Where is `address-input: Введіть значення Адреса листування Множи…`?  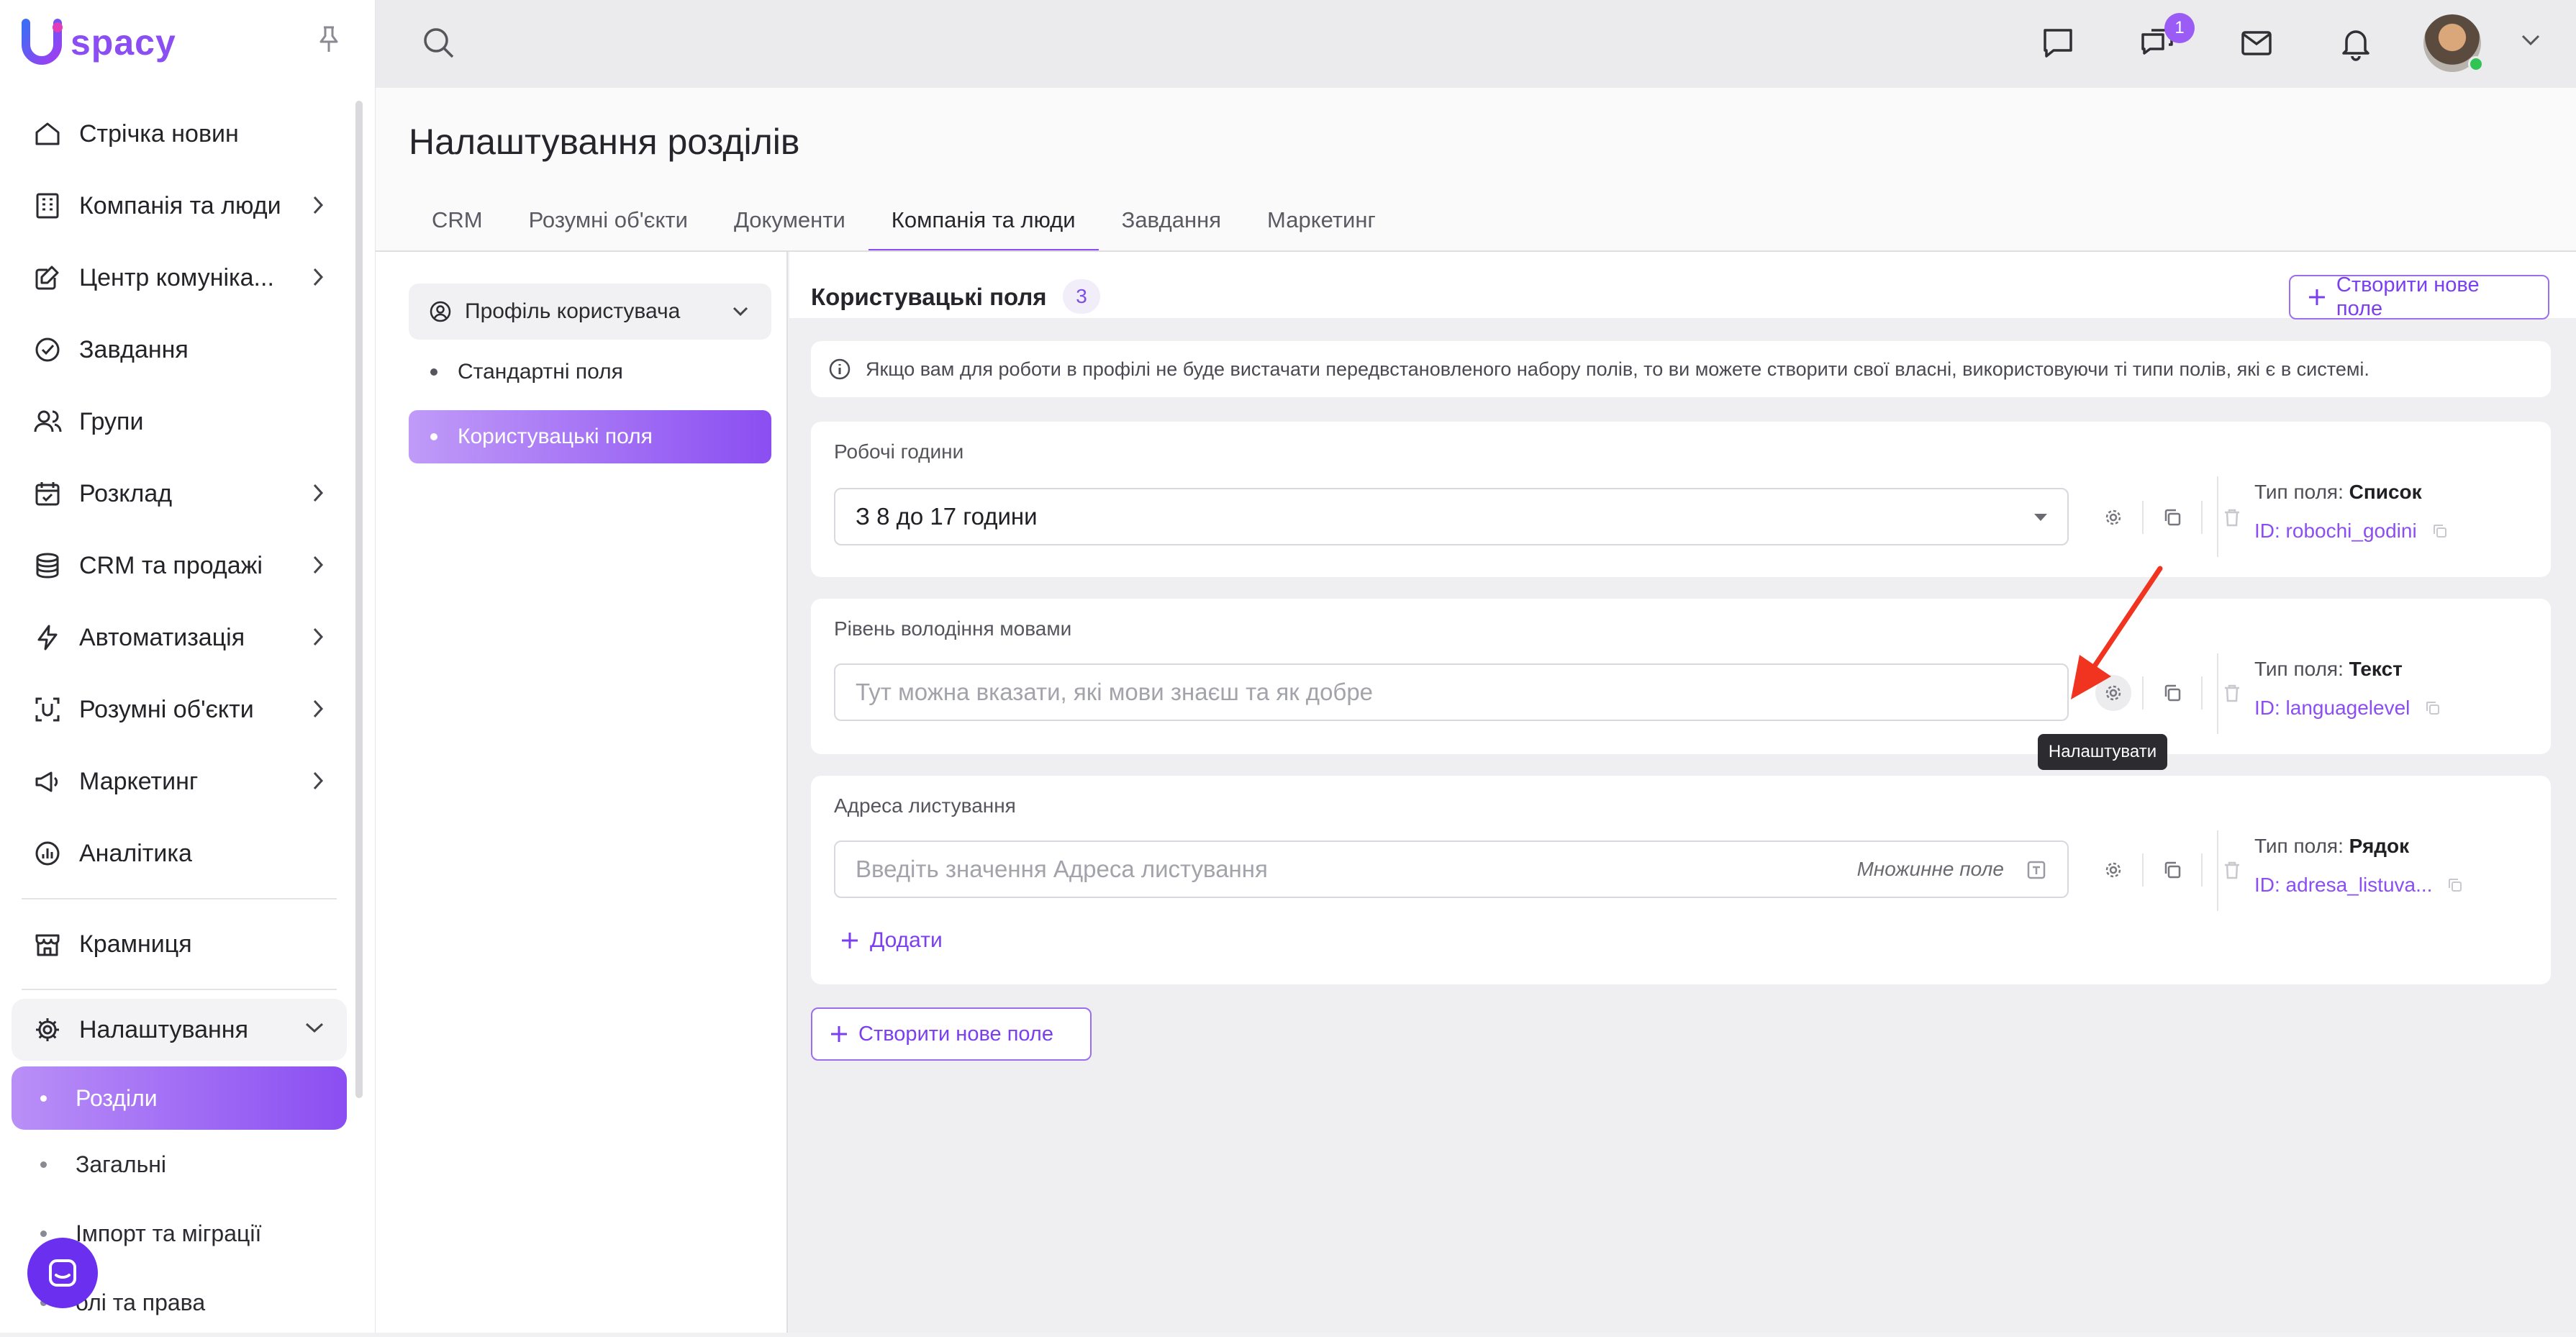
address-input: Введіть значення Адреса листування Множи… is located at coordinates (1451, 869).